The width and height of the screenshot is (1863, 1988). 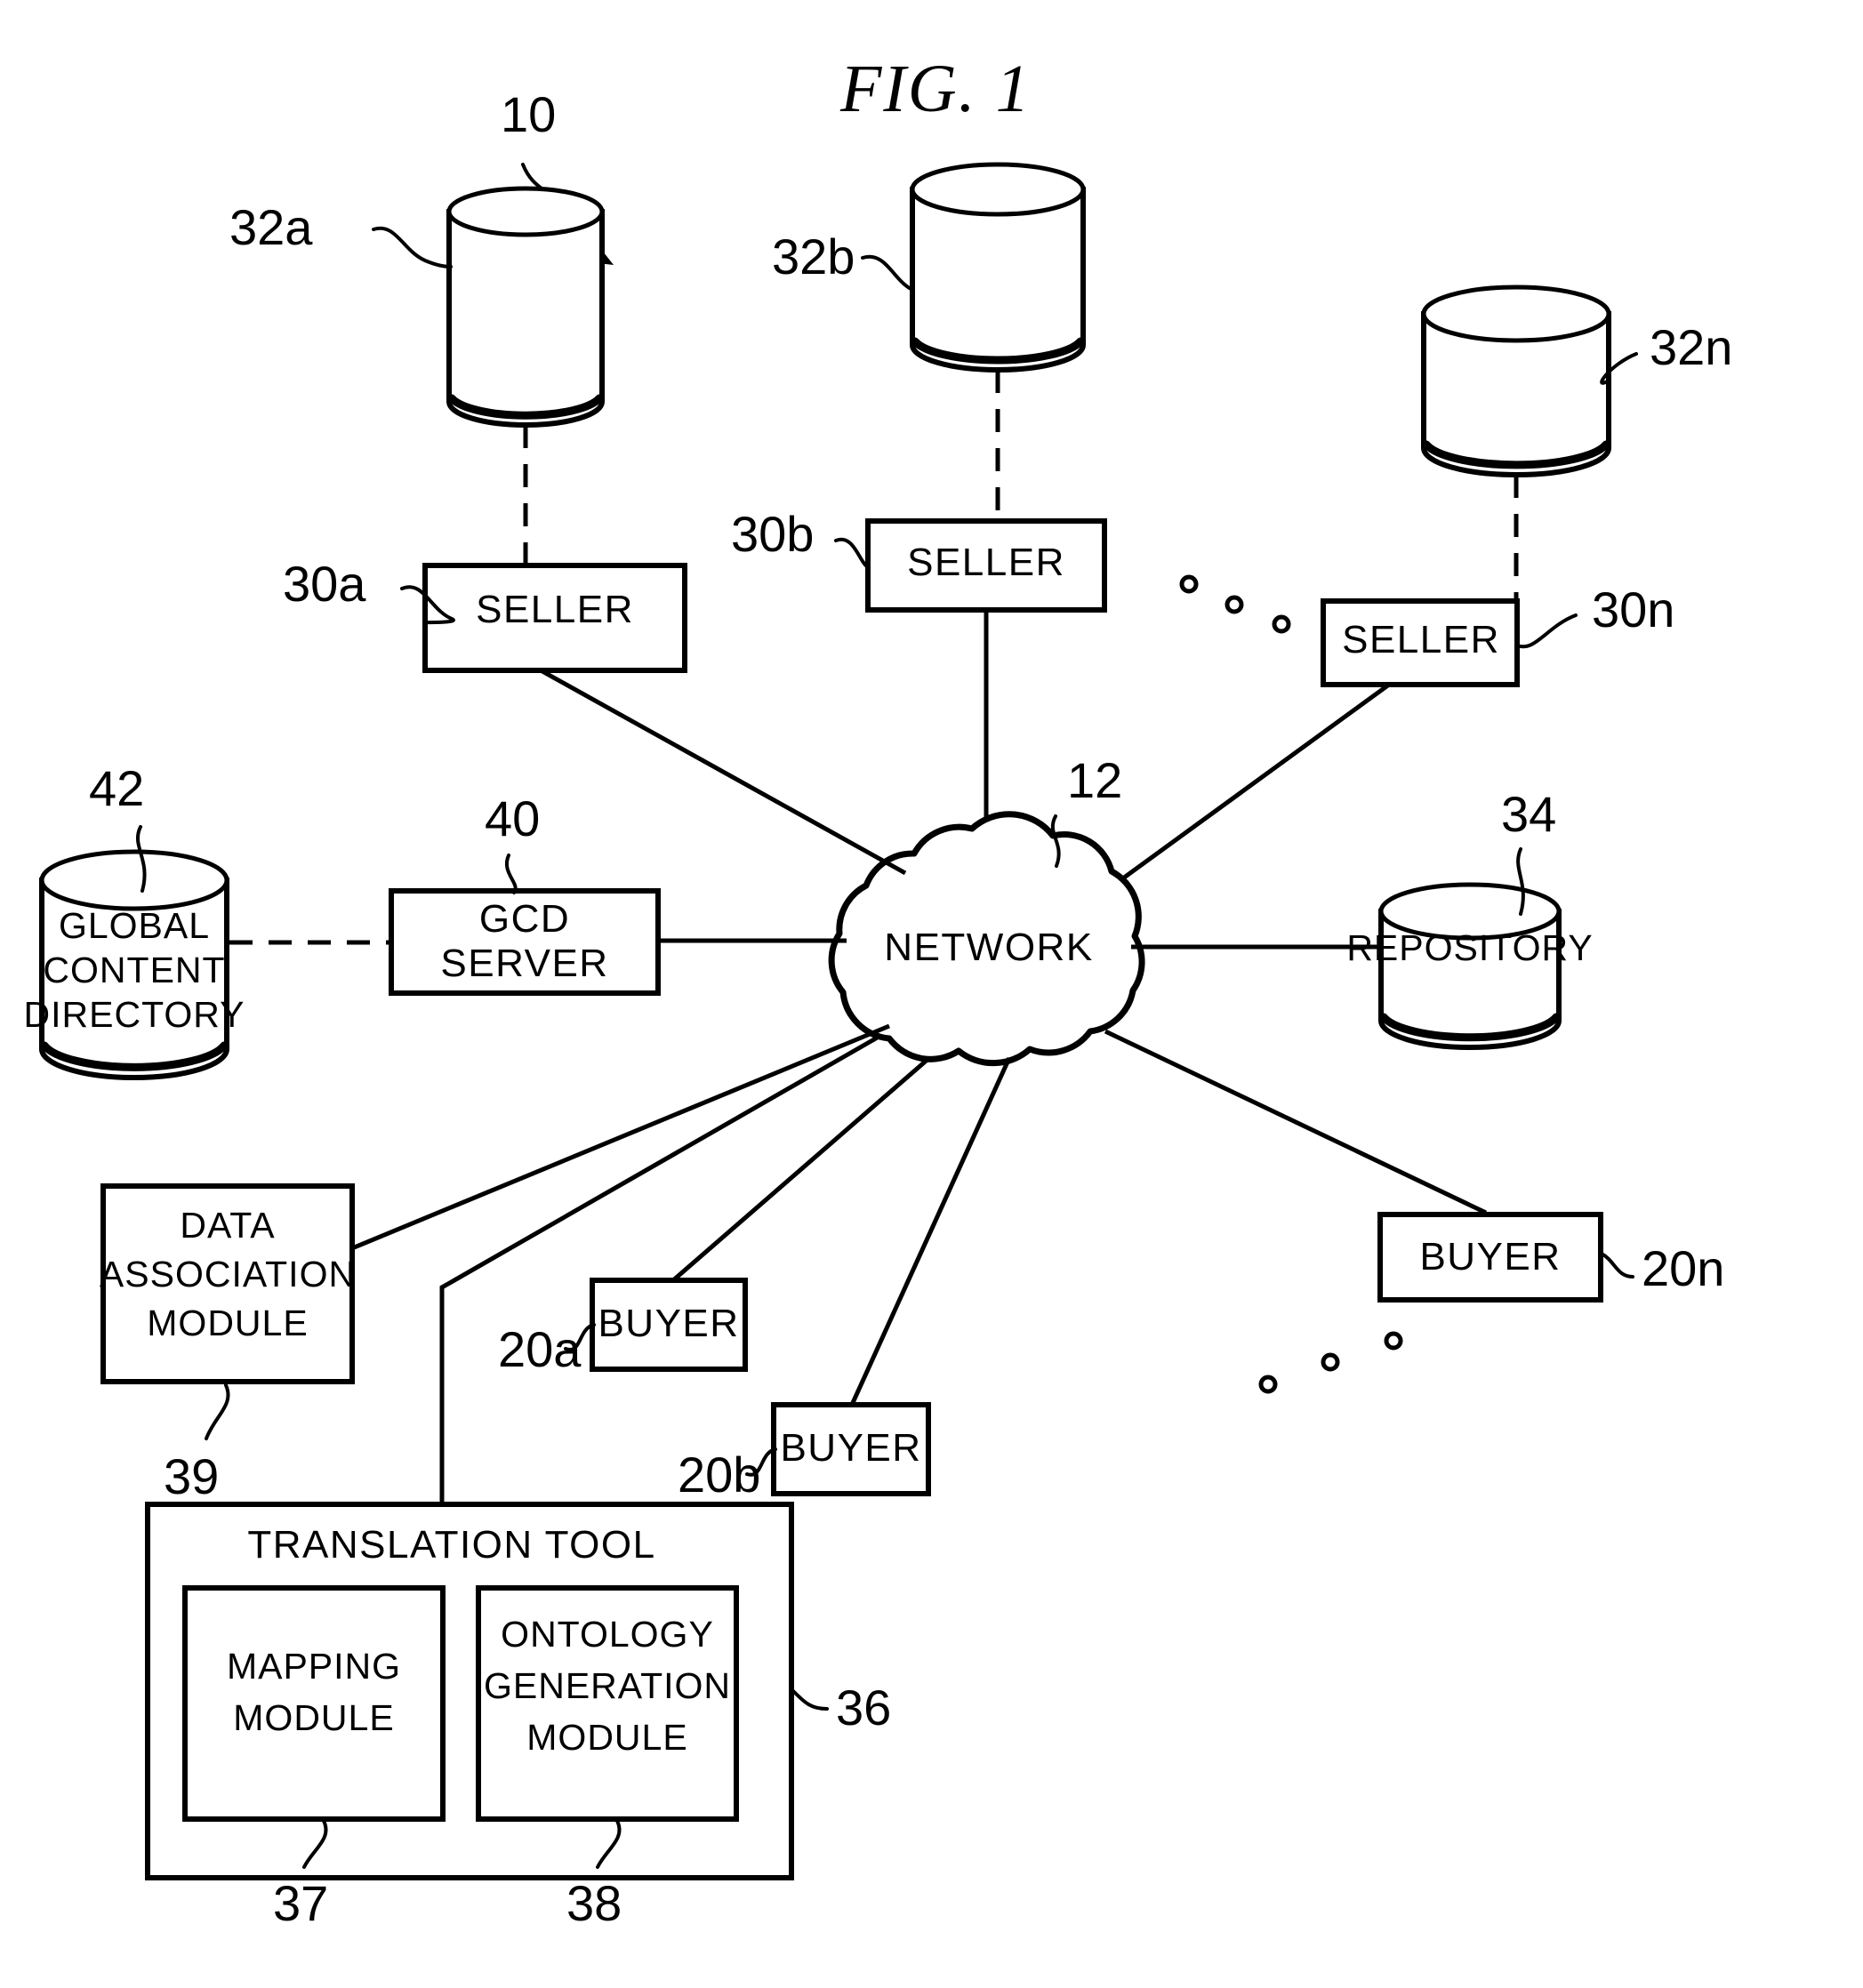 I want to click on gcd-db-label-line1: GLOBAL, so click(x=134, y=926).